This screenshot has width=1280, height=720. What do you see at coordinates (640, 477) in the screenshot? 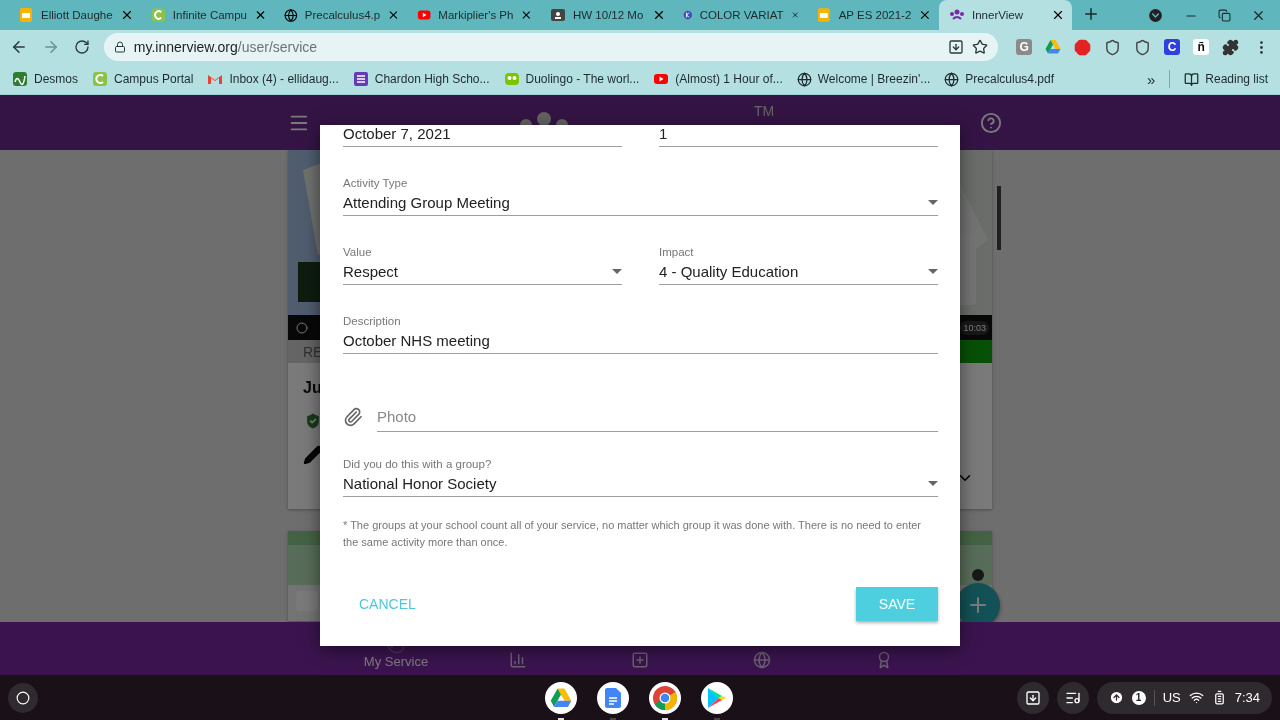
I see `select-field: Did you do this with a group? National Honor Society` at bounding box center [640, 477].